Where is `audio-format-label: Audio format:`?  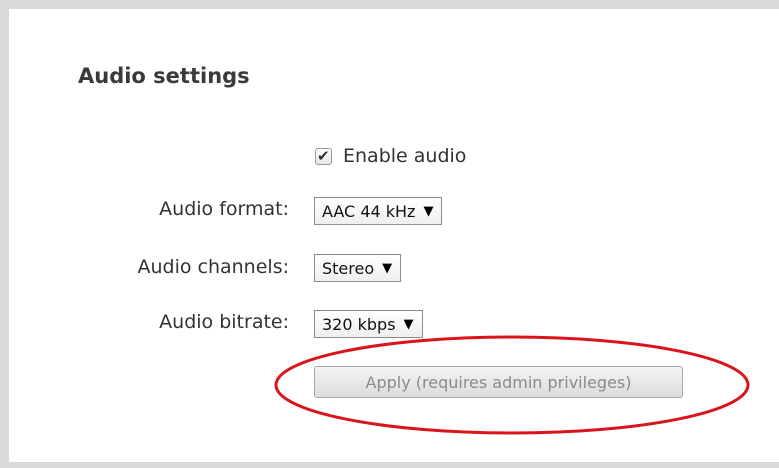 audio-format-label: Audio format: is located at coordinates (224, 209).